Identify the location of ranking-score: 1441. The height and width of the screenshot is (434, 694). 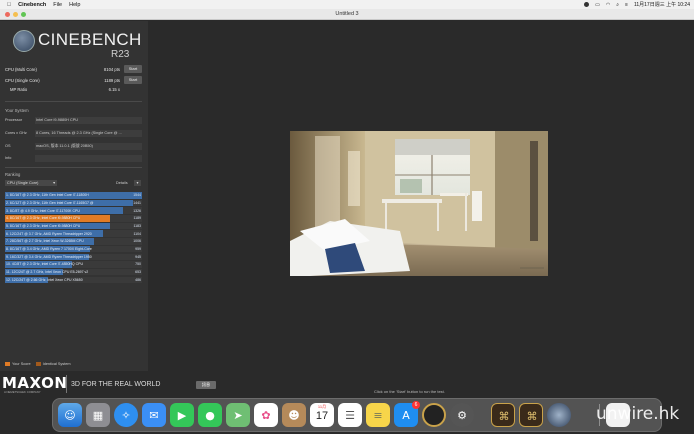
(137, 202).